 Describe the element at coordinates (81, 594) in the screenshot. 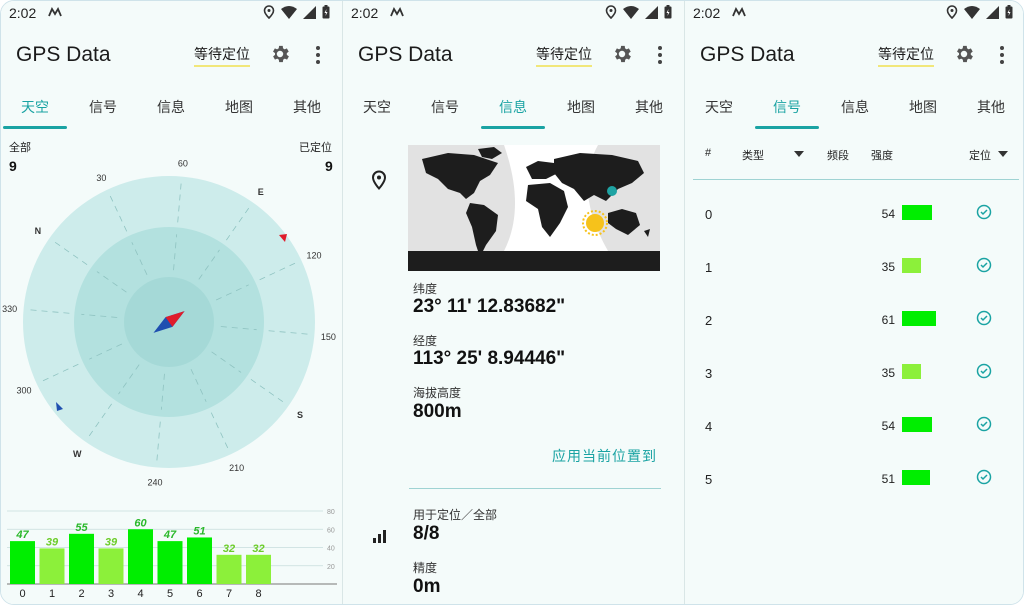

I see `bar-category-label: 2` at that location.